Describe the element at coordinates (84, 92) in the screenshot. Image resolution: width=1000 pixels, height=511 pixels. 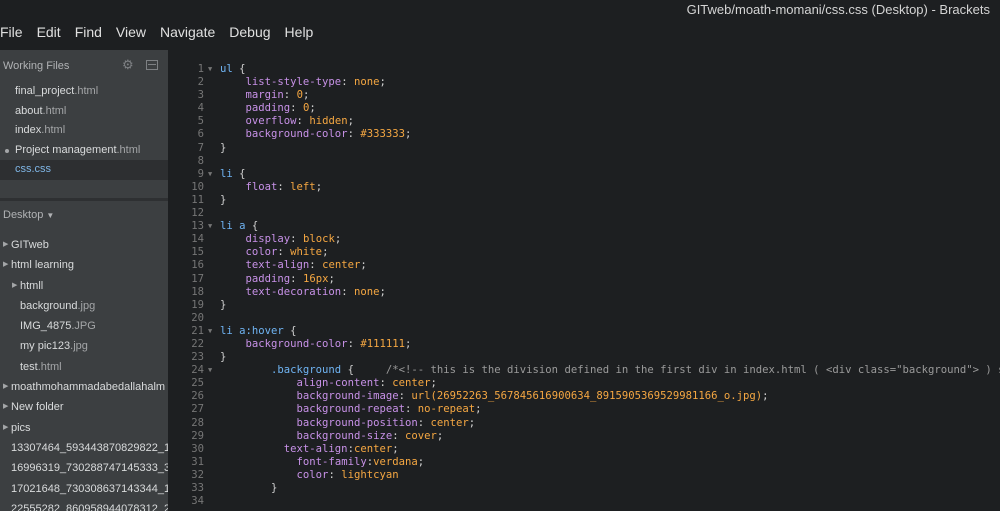
I see `working-file-item: final_project.html` at that location.